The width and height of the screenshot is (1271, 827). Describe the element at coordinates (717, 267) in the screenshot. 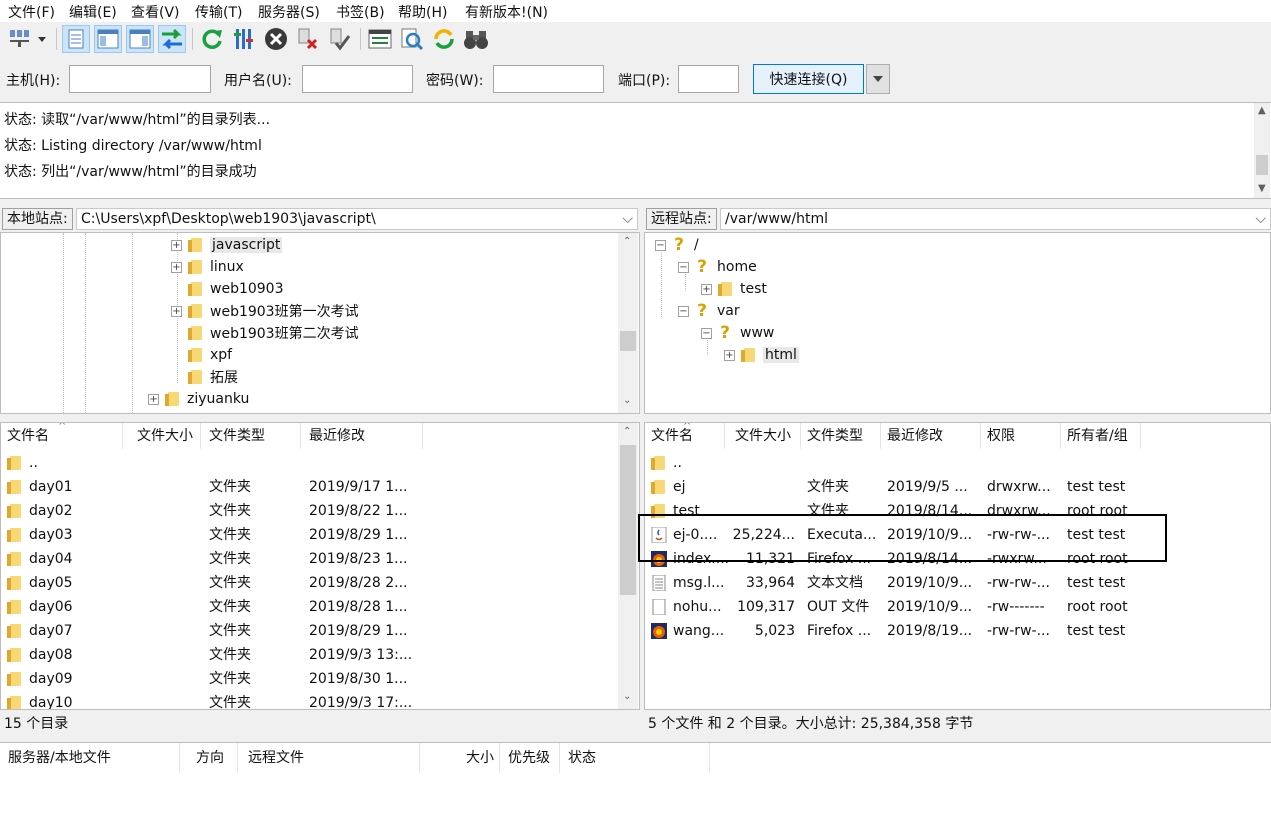

I see `remote-tree-home: −? home` at that location.